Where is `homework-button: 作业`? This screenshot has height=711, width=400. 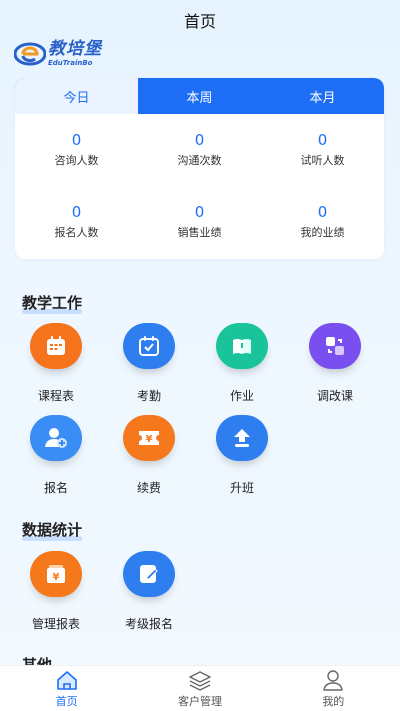
homework-button: 作业 is located at coordinates (242, 363).